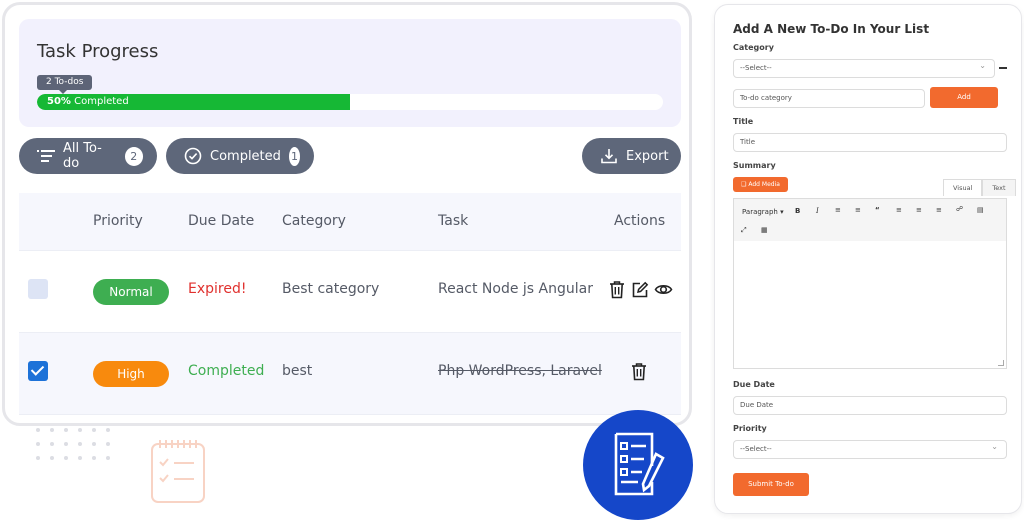 The width and height of the screenshot is (1024, 521). What do you see at coordinates (858, 210) in the screenshot?
I see `numbered-list-icon: ≡` at bounding box center [858, 210].